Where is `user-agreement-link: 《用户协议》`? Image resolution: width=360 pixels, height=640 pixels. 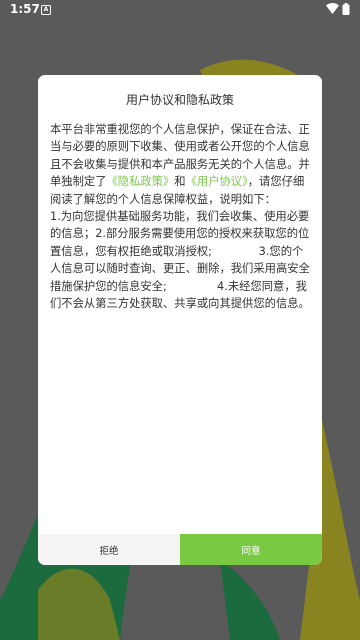 user-agreement-link: 《用户协议》 is located at coordinates (217, 181).